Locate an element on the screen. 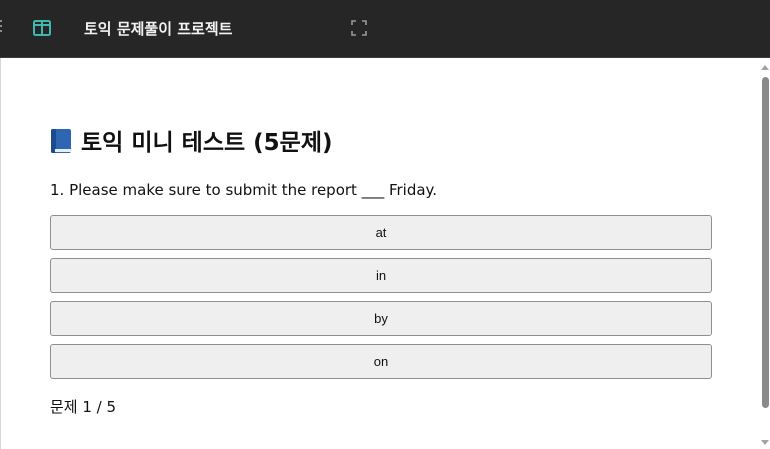  quiz-title: 토익 미니 테스트 (5문제) is located at coordinates (191, 143).